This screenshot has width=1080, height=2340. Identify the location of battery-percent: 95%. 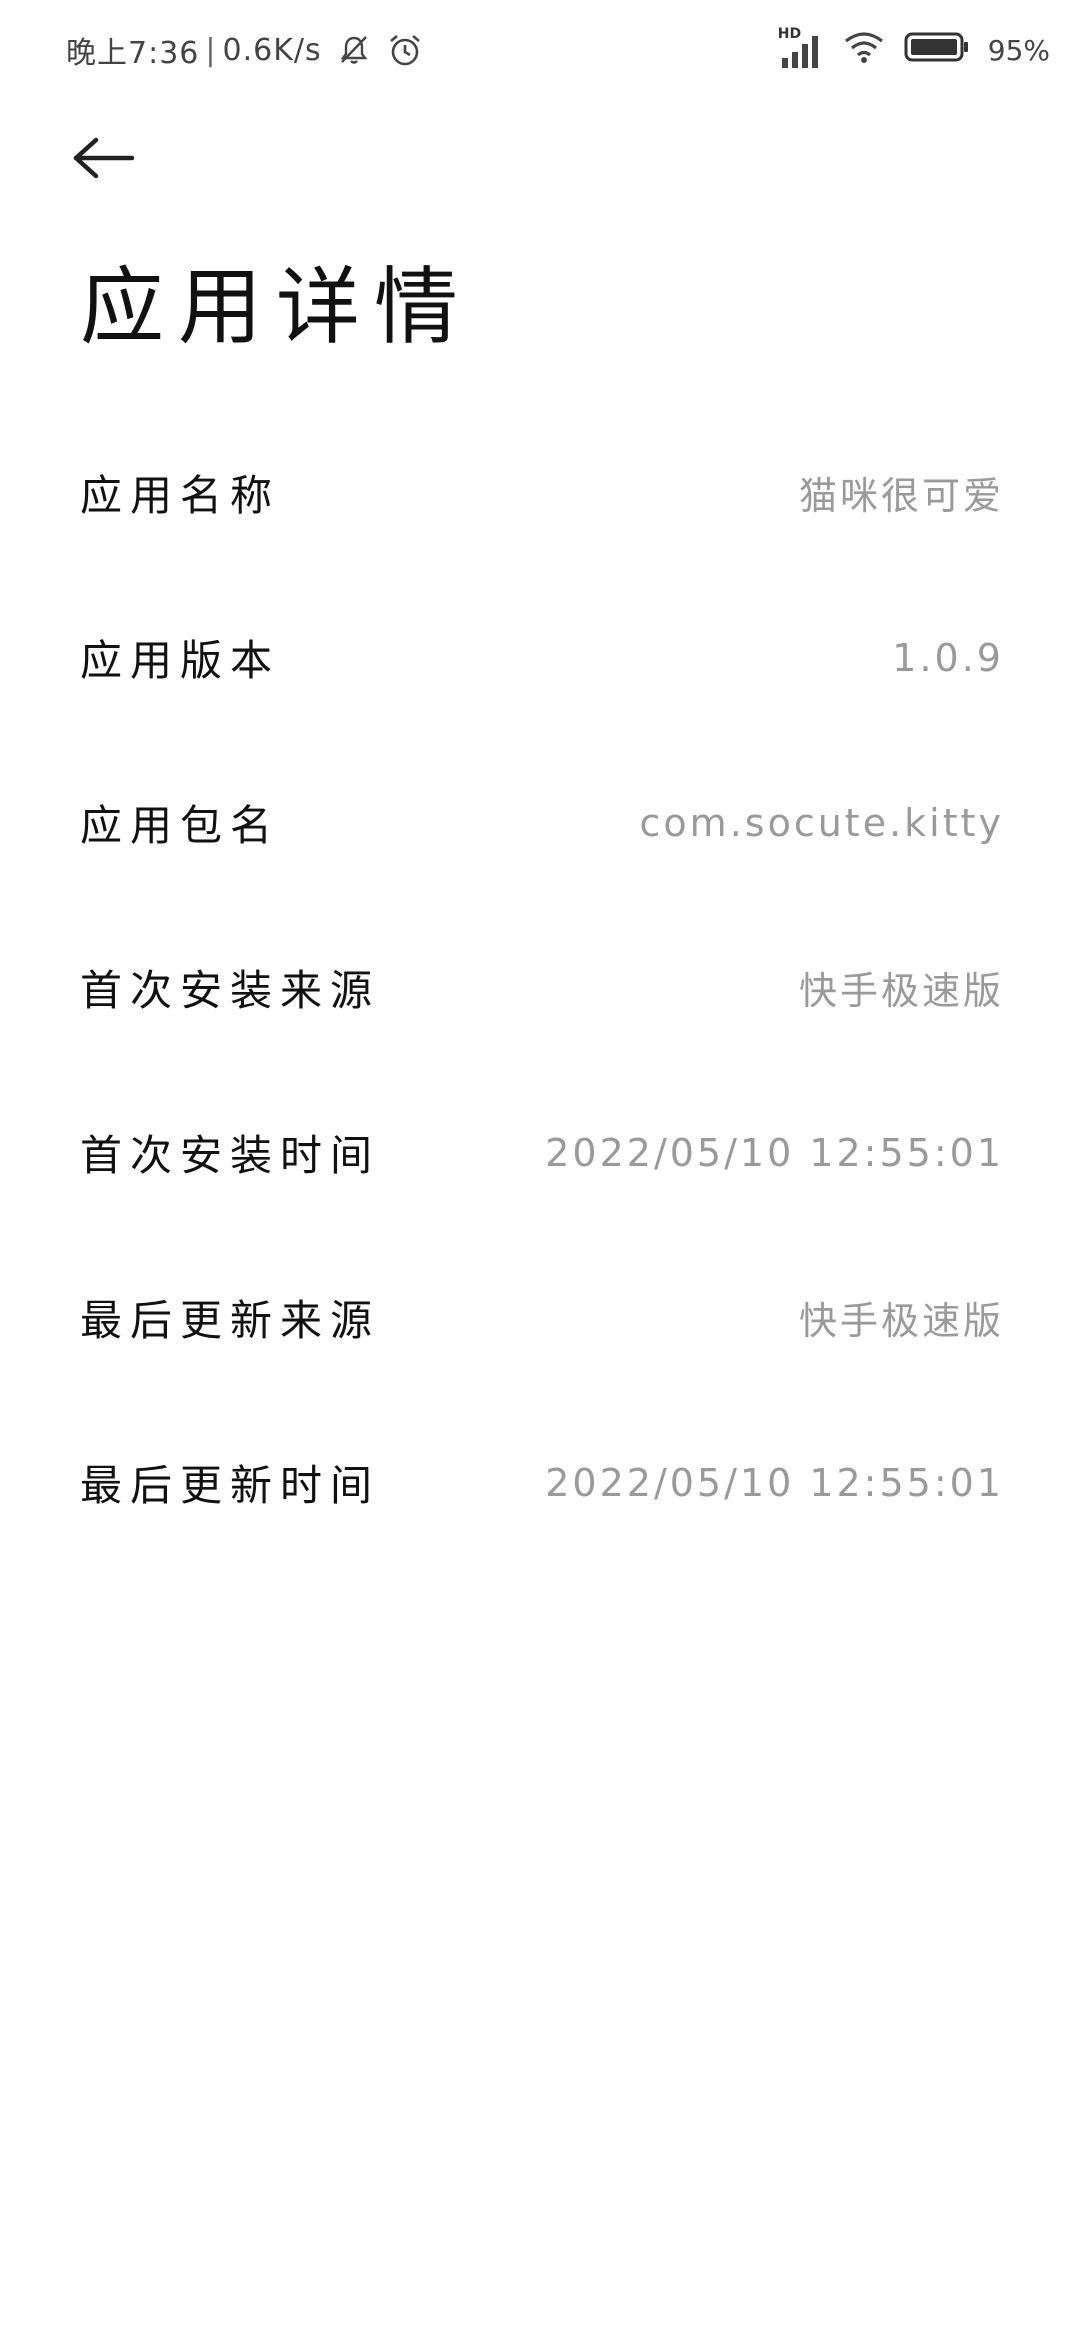
(1018, 50).